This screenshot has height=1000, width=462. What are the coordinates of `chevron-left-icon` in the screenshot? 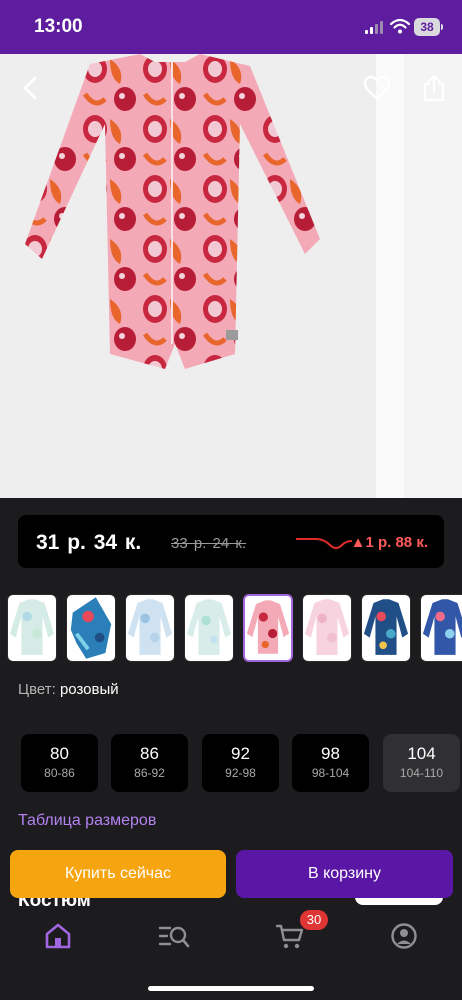 It's located at (30, 88).